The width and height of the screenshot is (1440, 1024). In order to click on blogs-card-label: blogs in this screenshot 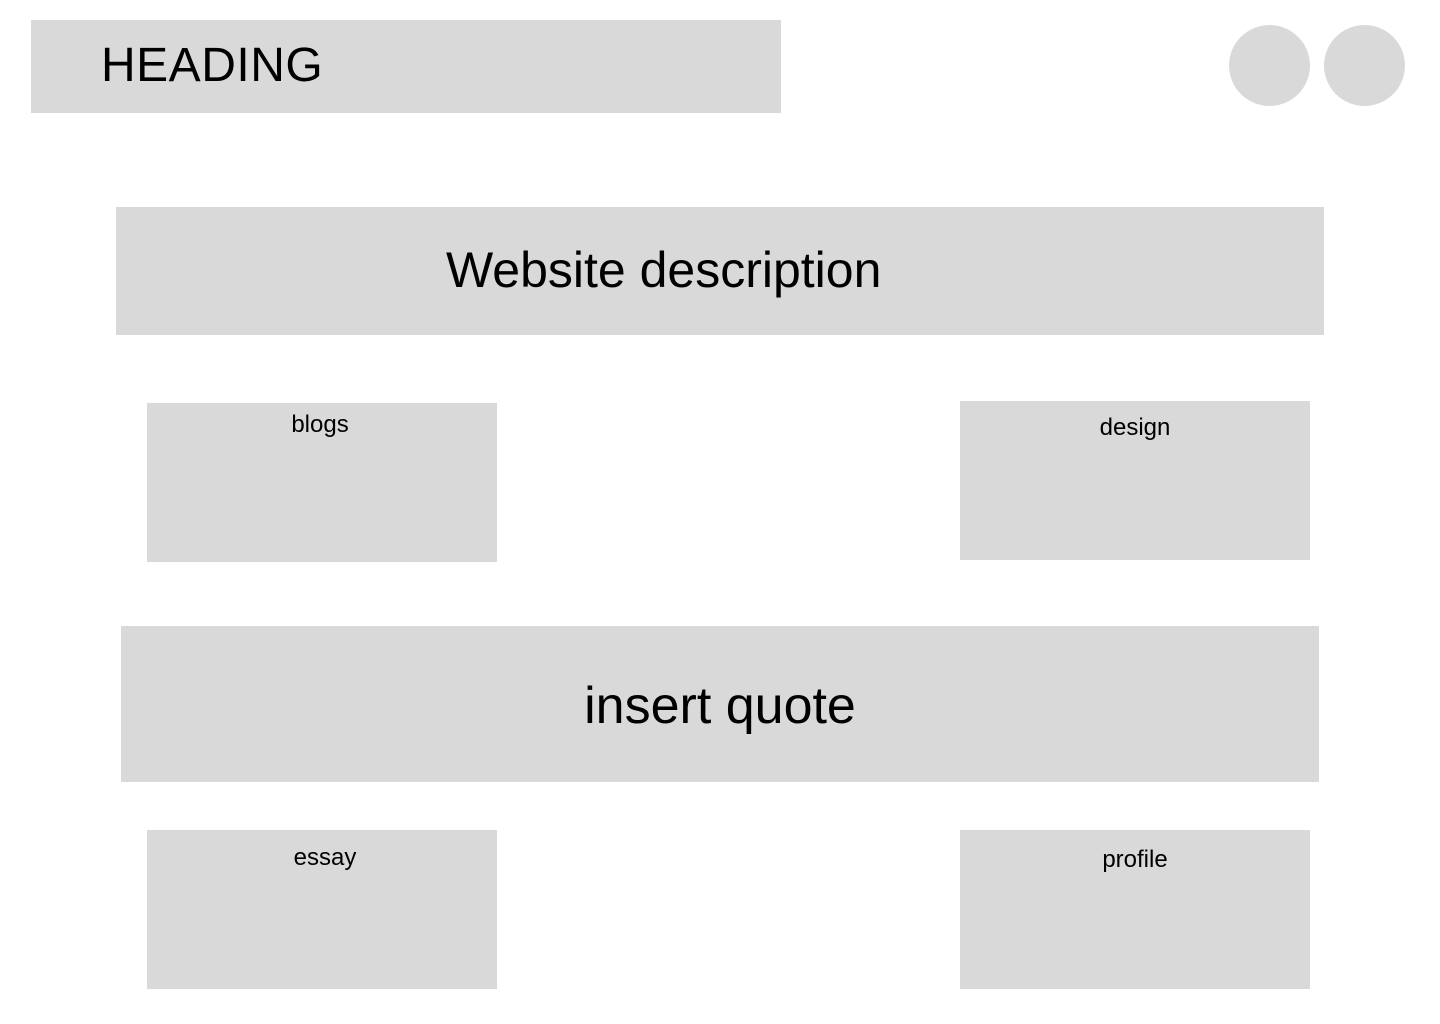, I will do `click(320, 424)`.